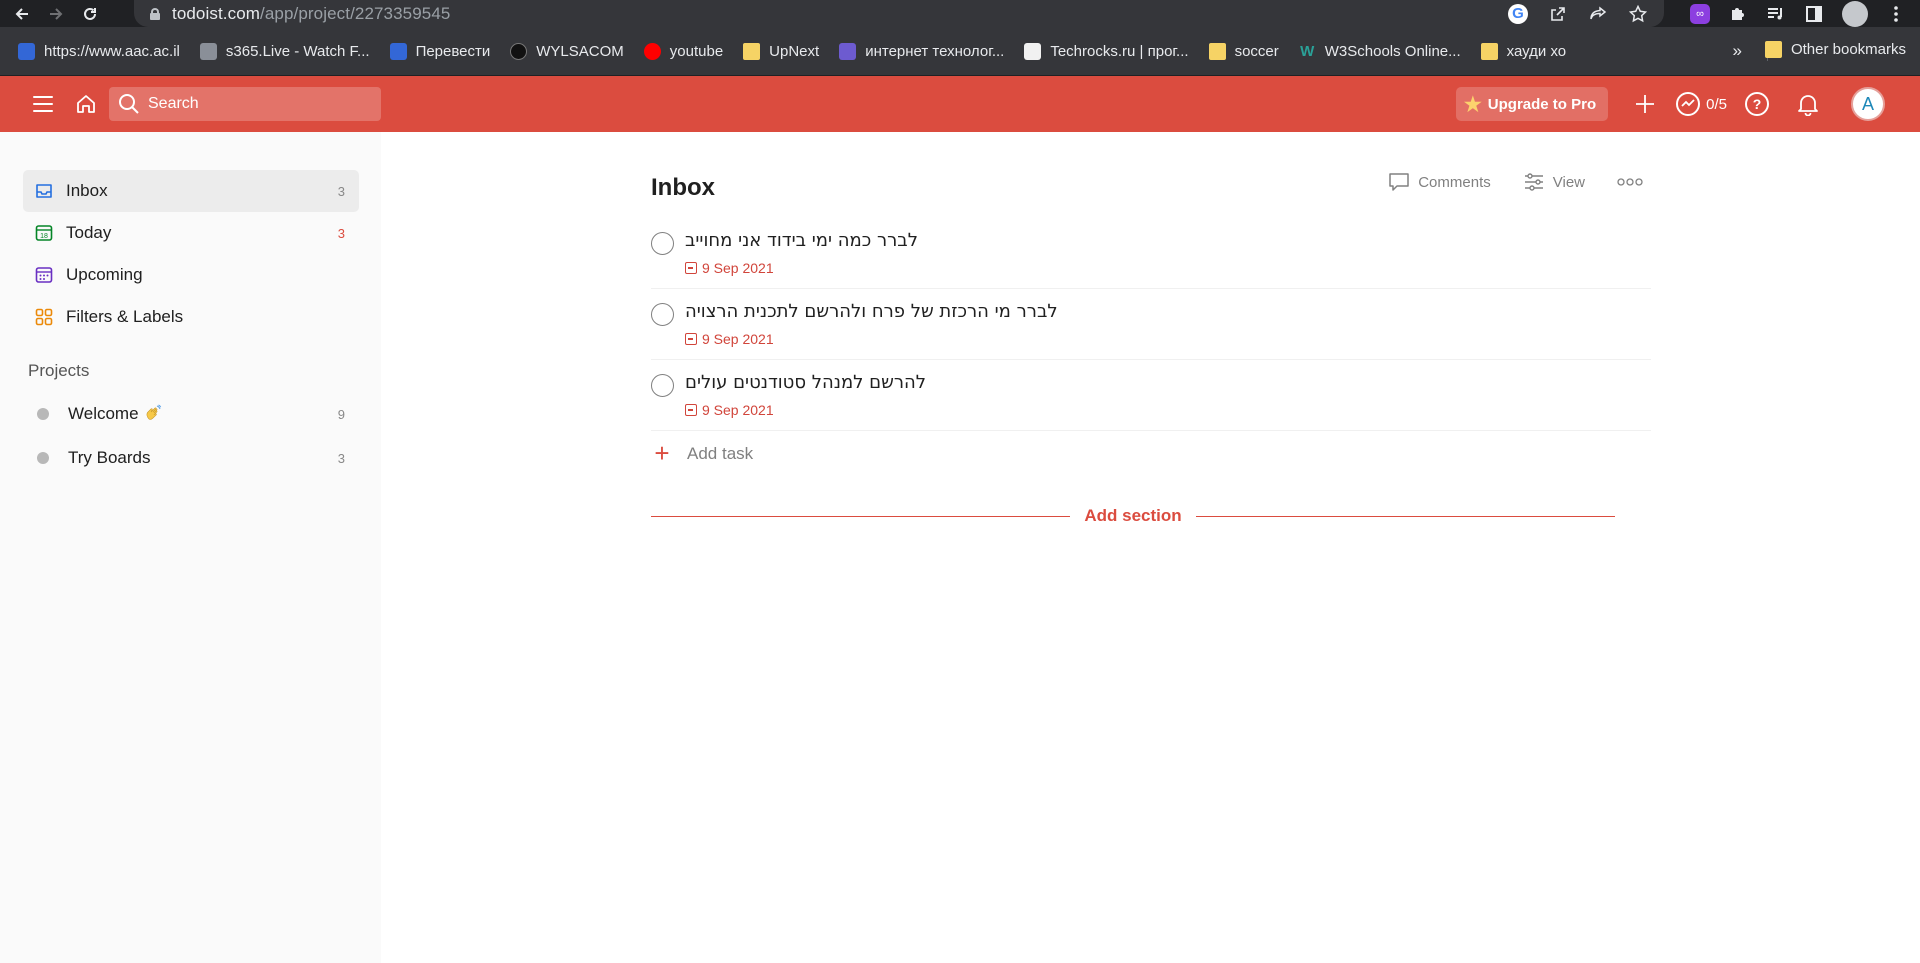 The image size is (1920, 963). I want to click on bookmark-folder: UpNext, so click(781, 51).